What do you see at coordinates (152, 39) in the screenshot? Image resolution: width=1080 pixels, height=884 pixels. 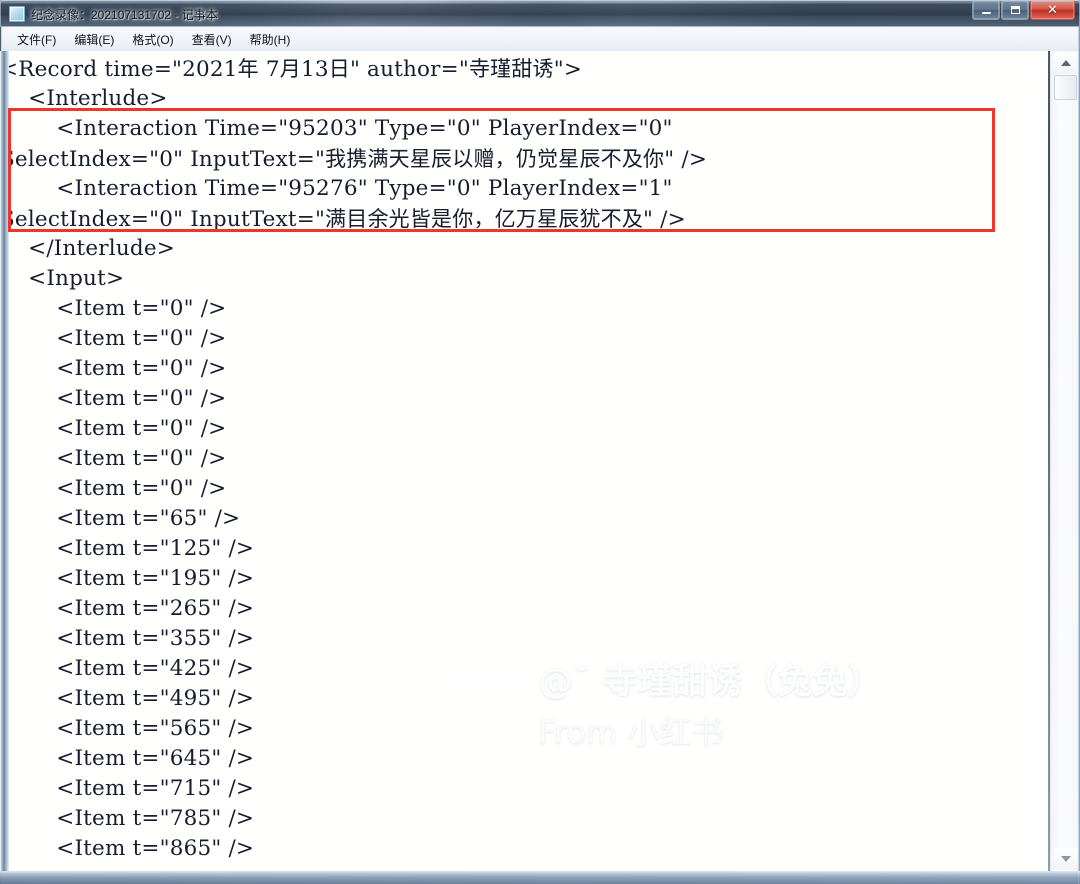 I see `menu-format: 格式(O)` at bounding box center [152, 39].